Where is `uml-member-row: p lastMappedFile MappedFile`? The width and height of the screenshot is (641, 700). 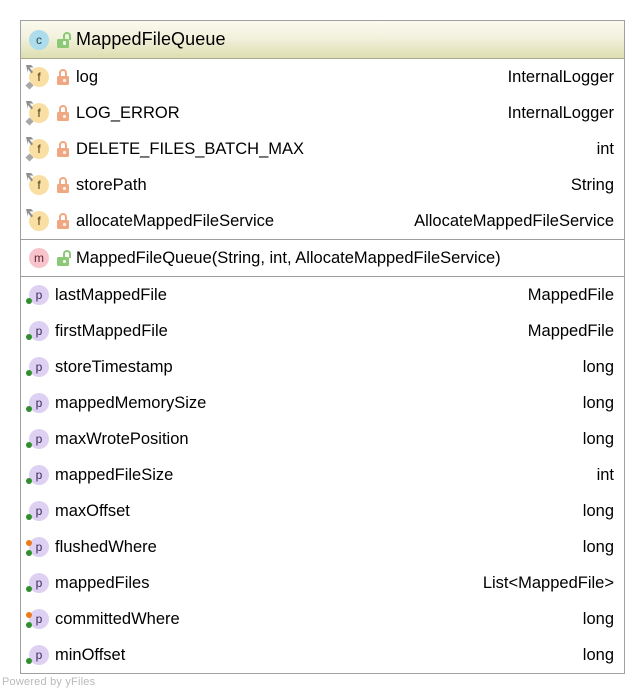
uml-member-row: p lastMappedFile MappedFile is located at coordinates (322, 295).